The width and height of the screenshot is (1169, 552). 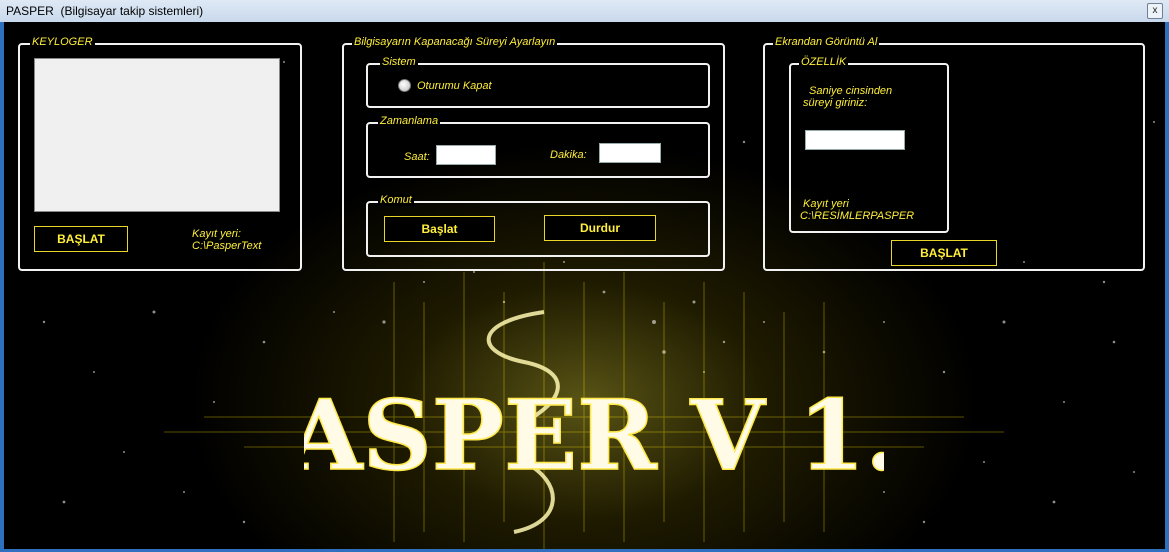 I want to click on window-title: PASPER (Bilgisayar takip sistemleri), so click(x=105, y=11).